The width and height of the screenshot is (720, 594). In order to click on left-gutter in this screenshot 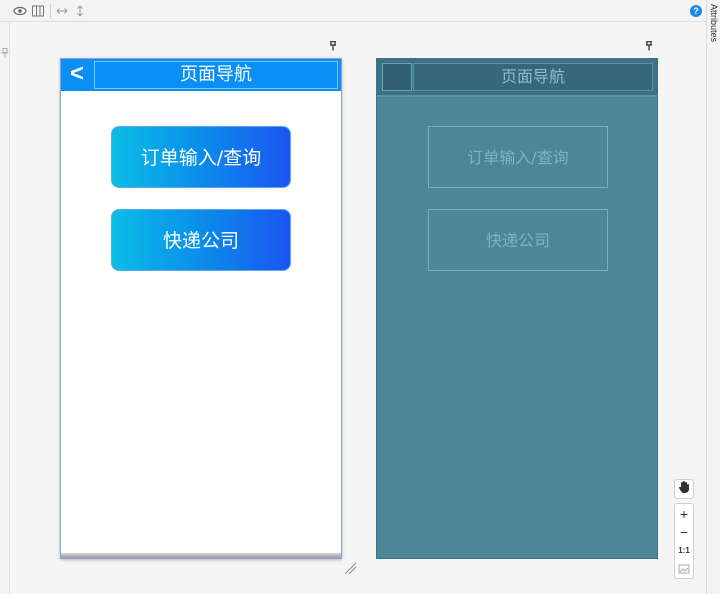, I will do `click(5, 308)`.